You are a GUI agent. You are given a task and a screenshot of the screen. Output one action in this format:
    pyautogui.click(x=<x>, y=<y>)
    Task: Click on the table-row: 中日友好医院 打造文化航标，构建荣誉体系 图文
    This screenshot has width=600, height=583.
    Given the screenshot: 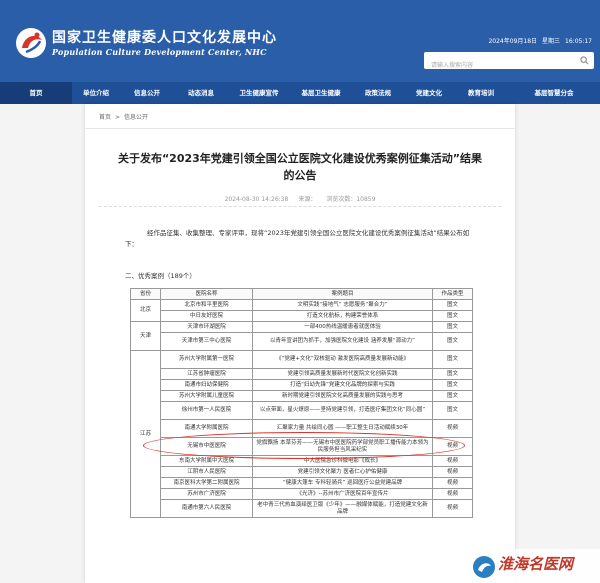 What is the action you would take?
    pyautogui.click(x=302, y=316)
    